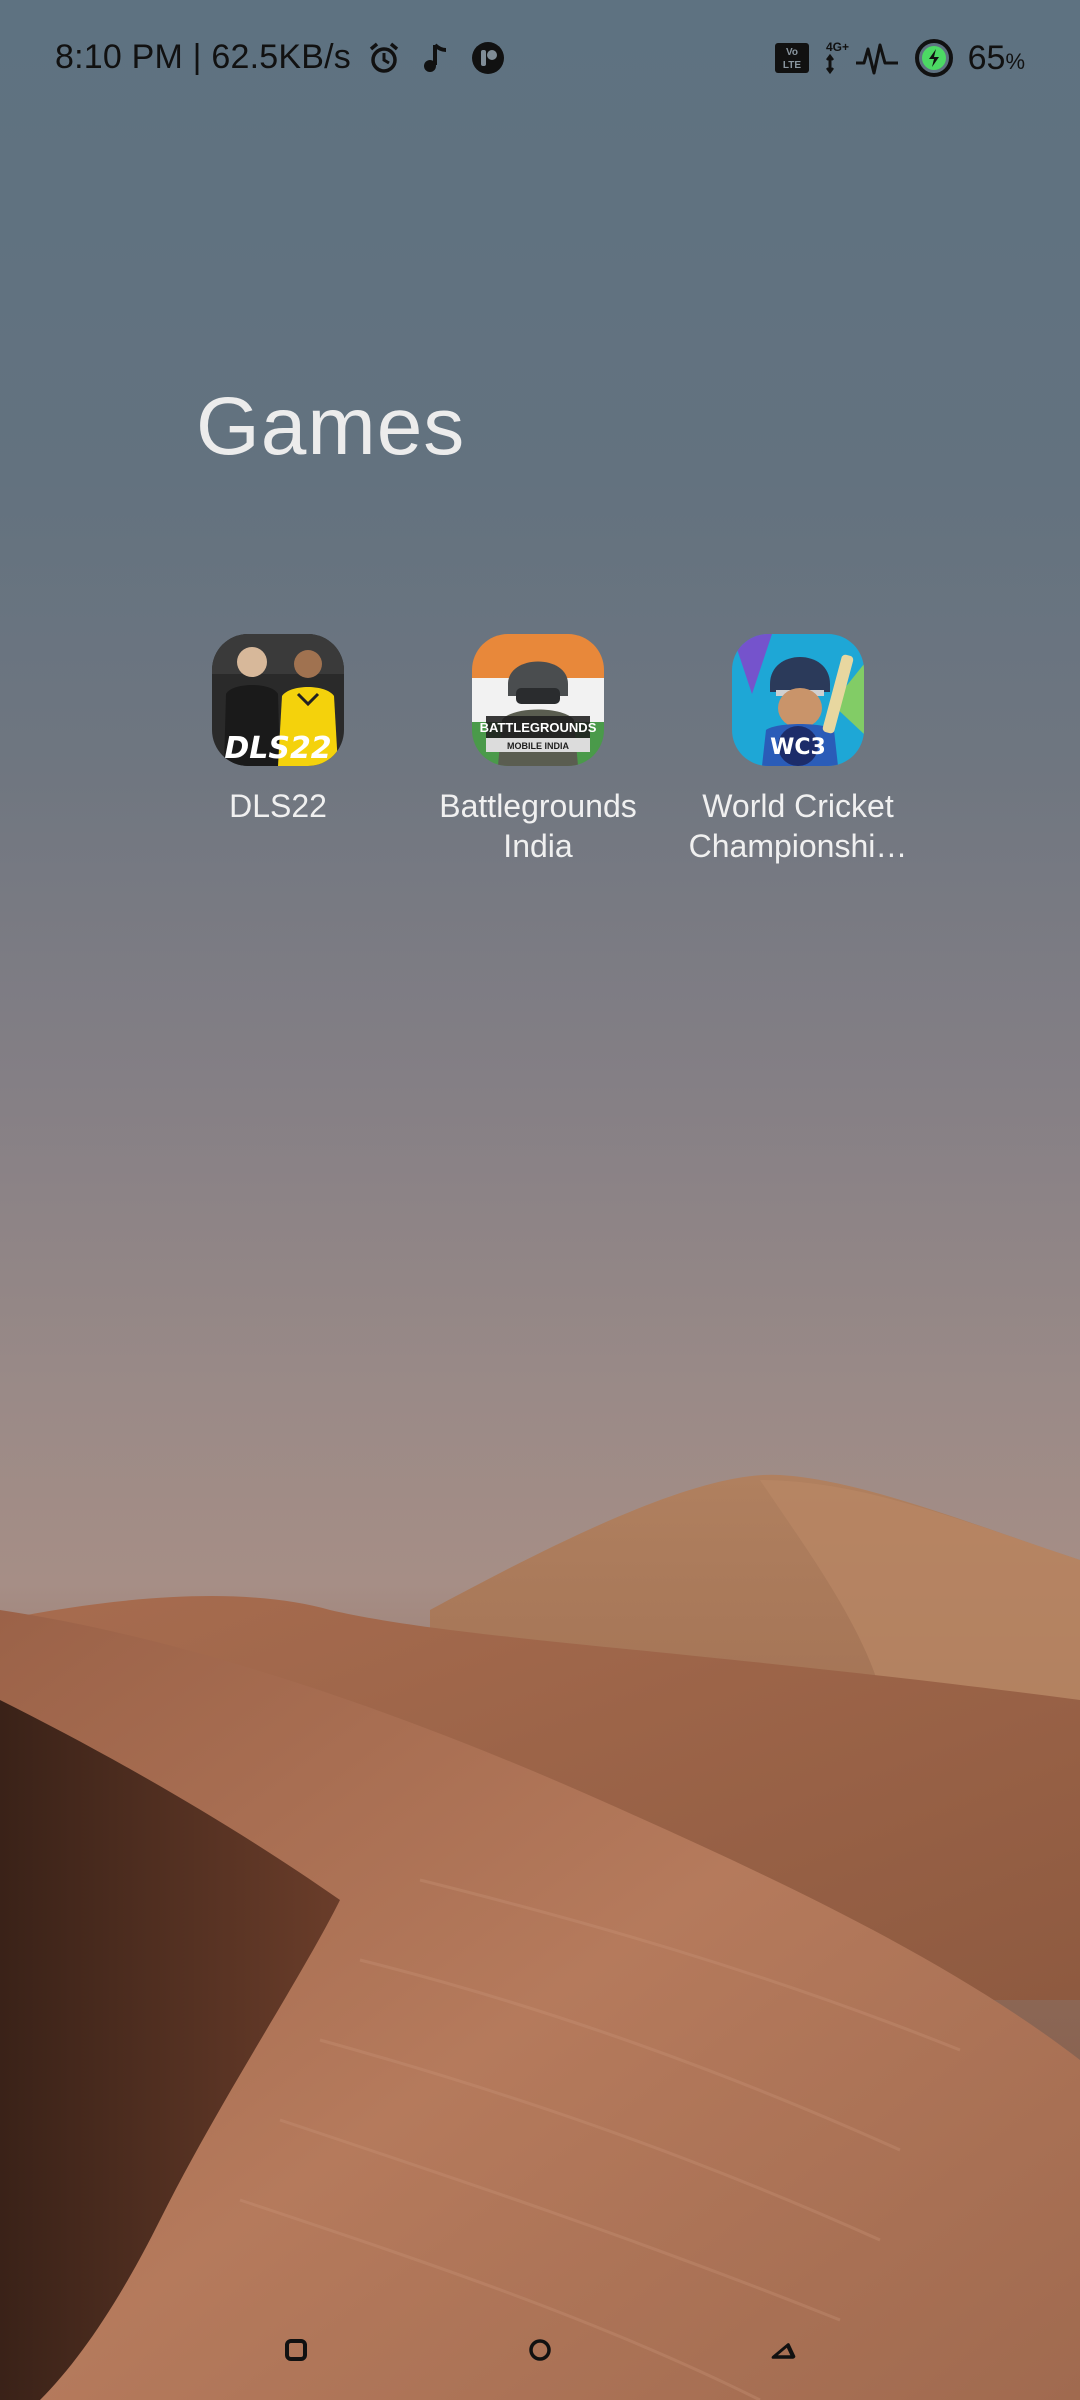  Describe the element at coordinates (798, 700) in the screenshot. I see `world-cricket-championship-app-icon: WC3` at that location.